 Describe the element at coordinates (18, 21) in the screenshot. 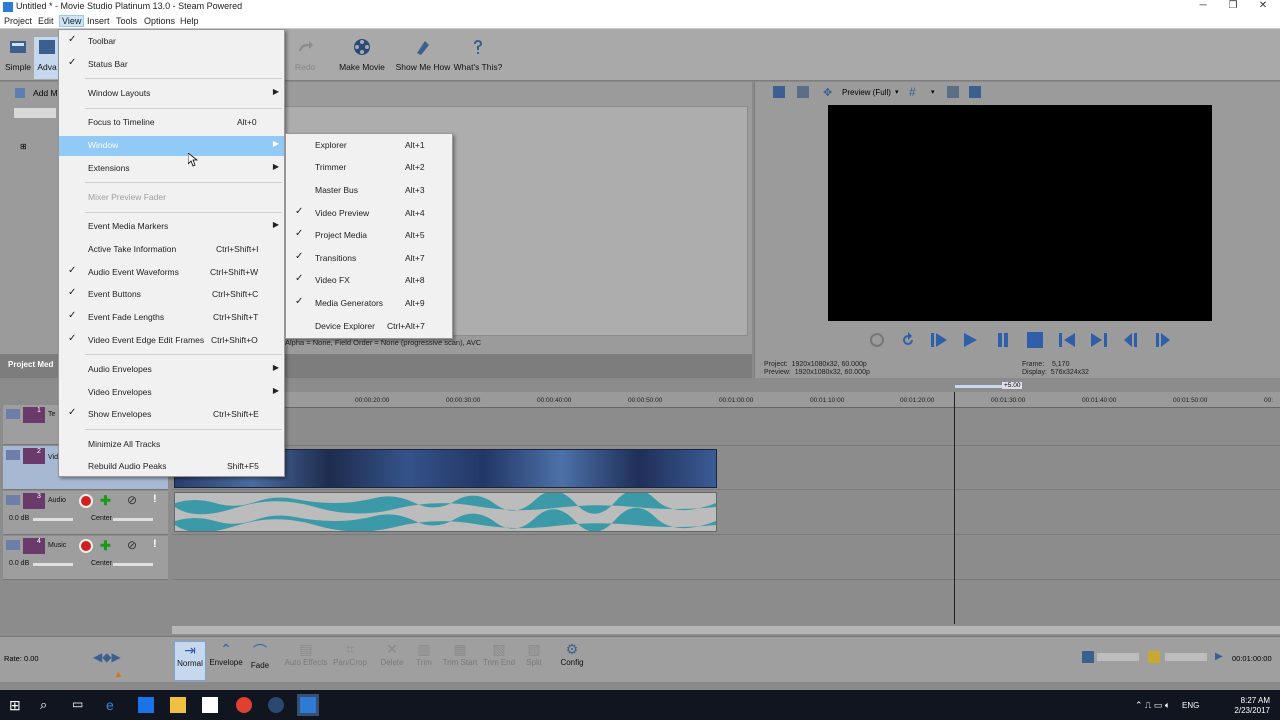

I see `menu-project: Project` at that location.